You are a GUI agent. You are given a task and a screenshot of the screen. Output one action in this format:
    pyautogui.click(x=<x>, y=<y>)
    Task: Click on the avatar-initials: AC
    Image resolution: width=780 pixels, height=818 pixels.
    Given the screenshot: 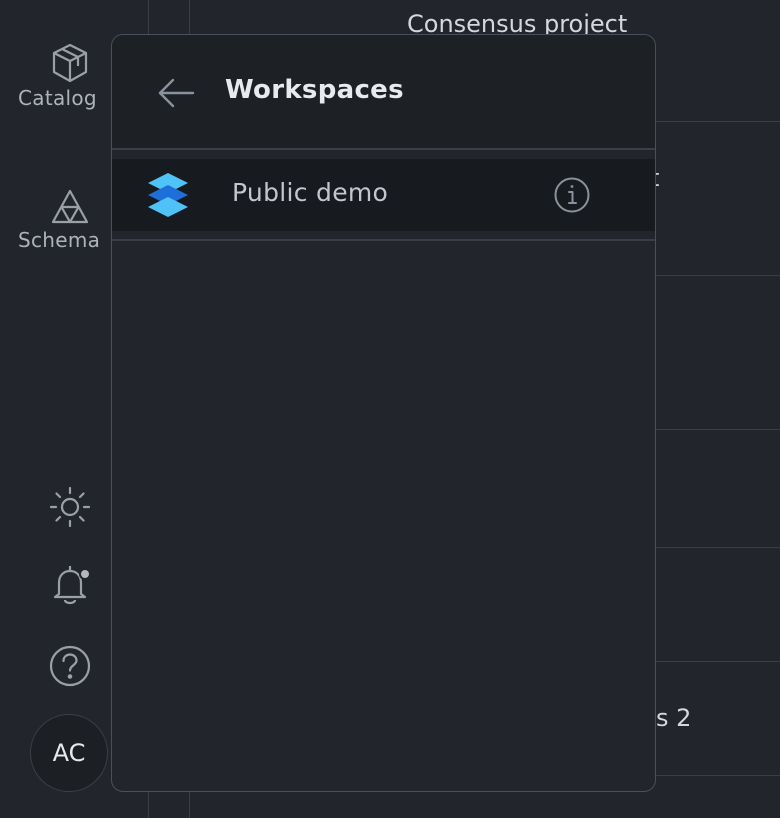 What is the action you would take?
    pyautogui.click(x=69, y=753)
    